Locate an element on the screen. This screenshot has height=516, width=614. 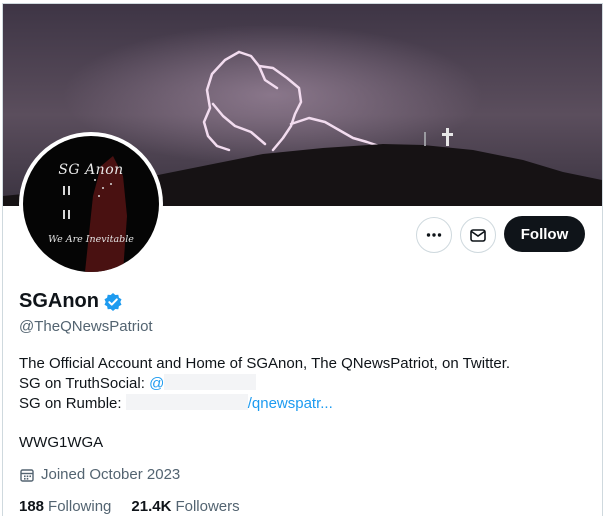
following-label: Following is located at coordinates (80, 506).